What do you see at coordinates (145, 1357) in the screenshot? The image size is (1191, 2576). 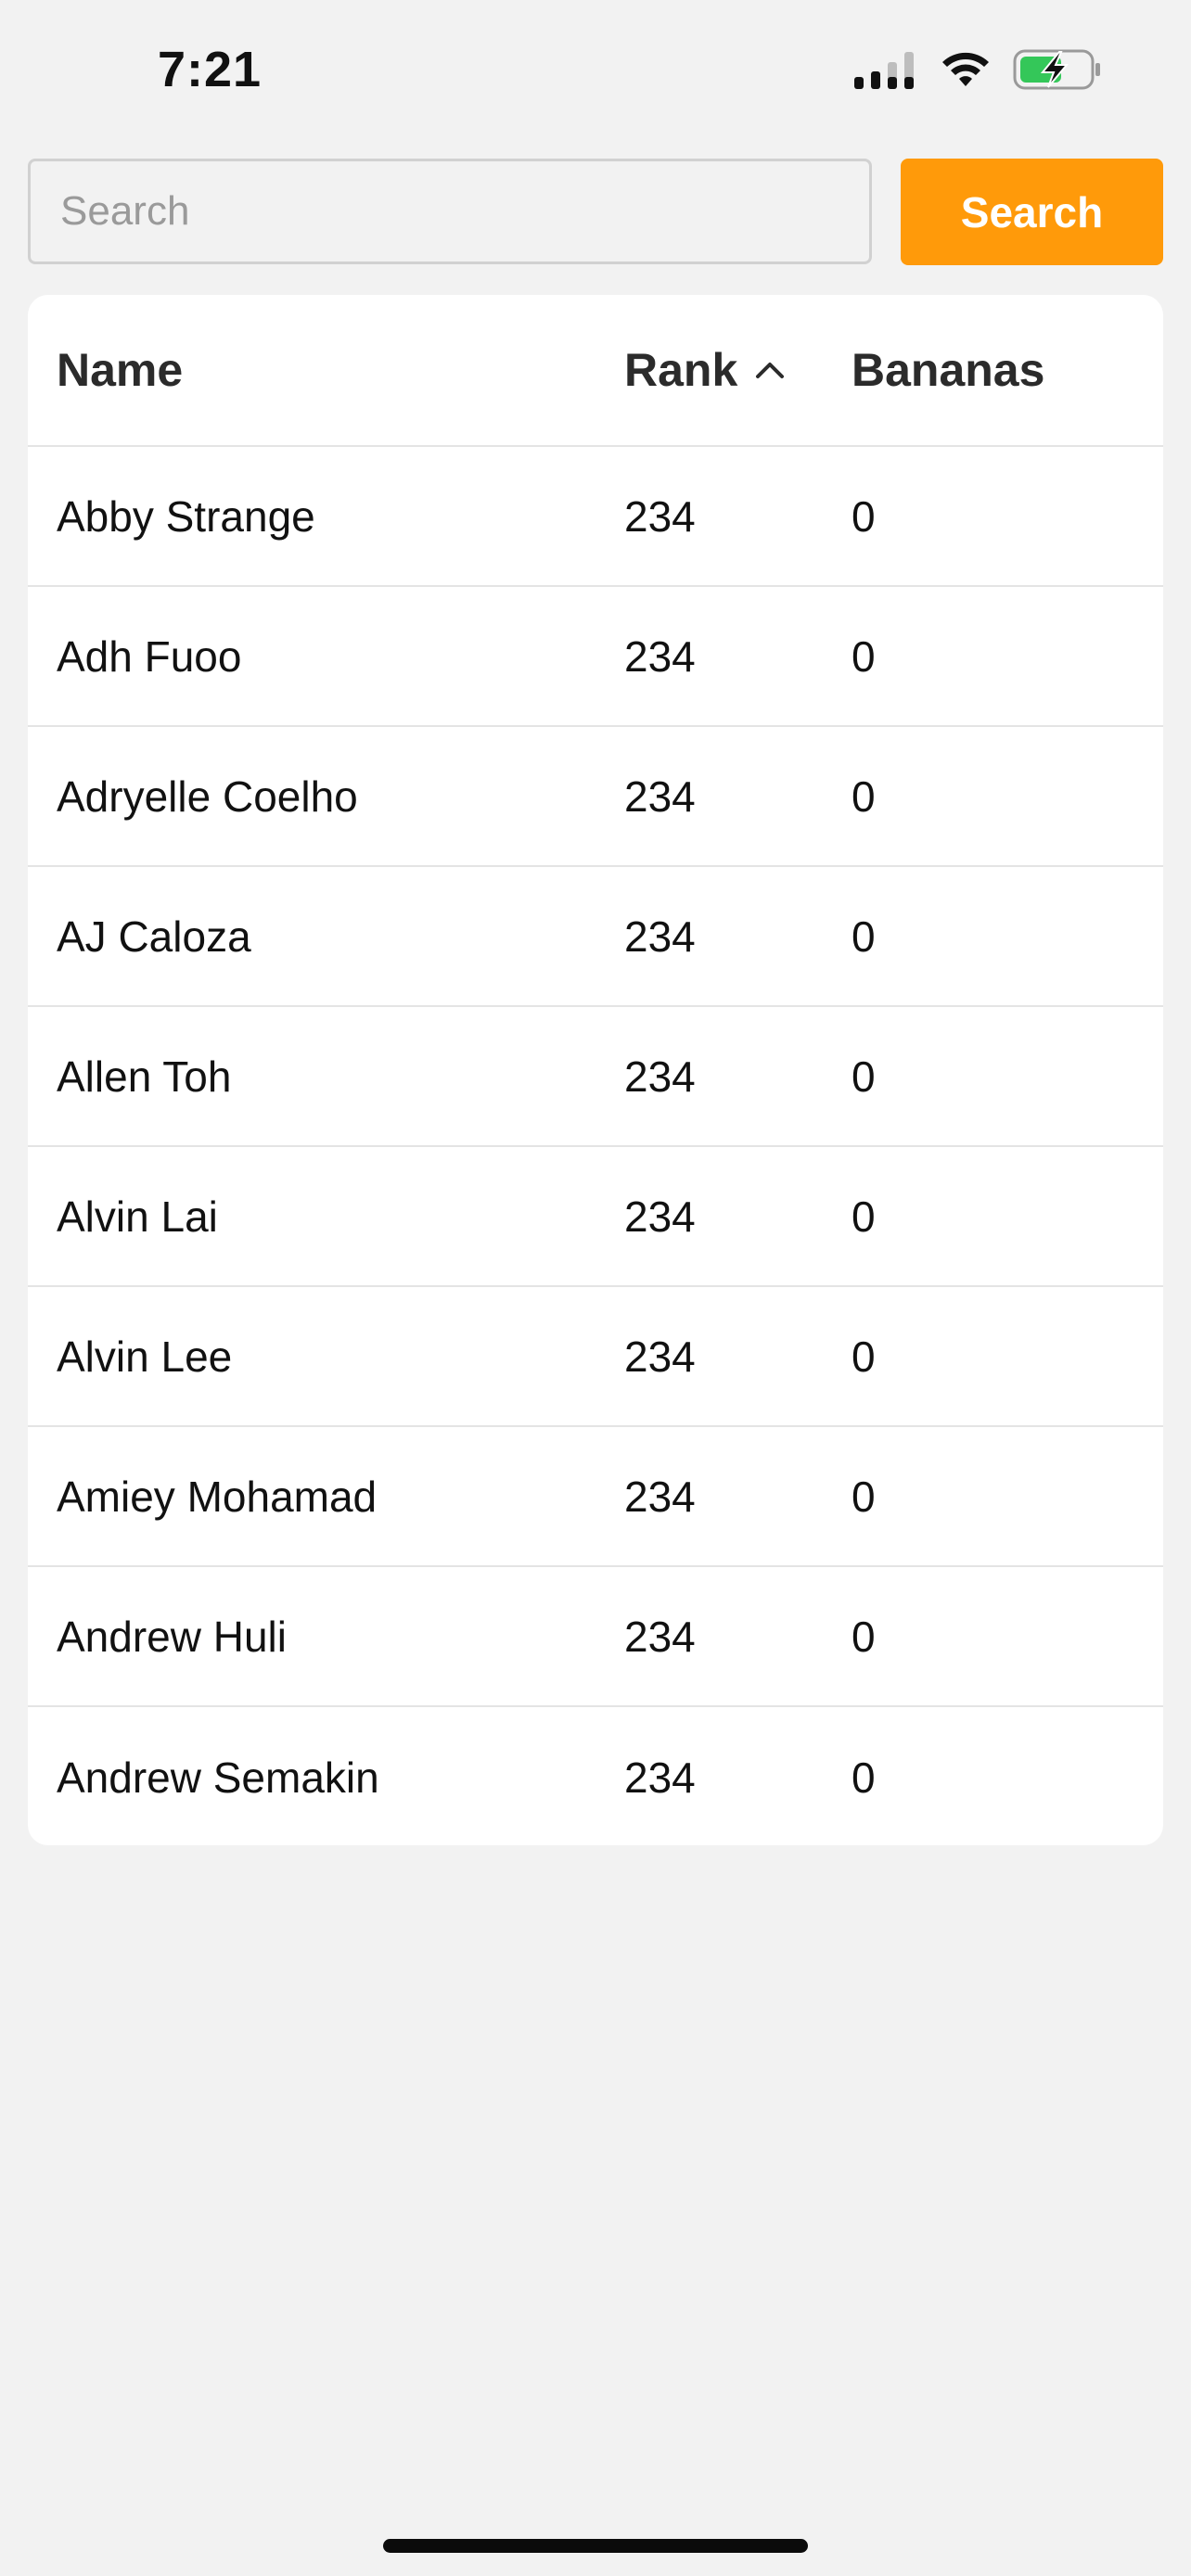 I see `cell-name: Alvin Lee` at bounding box center [145, 1357].